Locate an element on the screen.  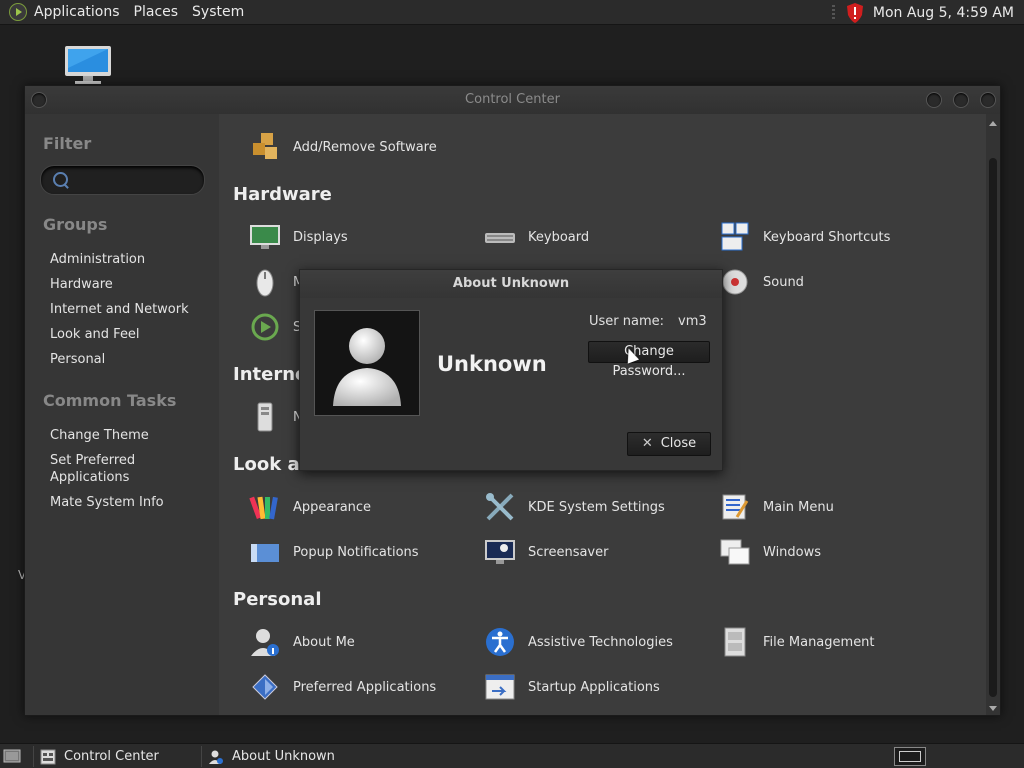
user-display-name: Unknown is located at coordinates (492, 364).